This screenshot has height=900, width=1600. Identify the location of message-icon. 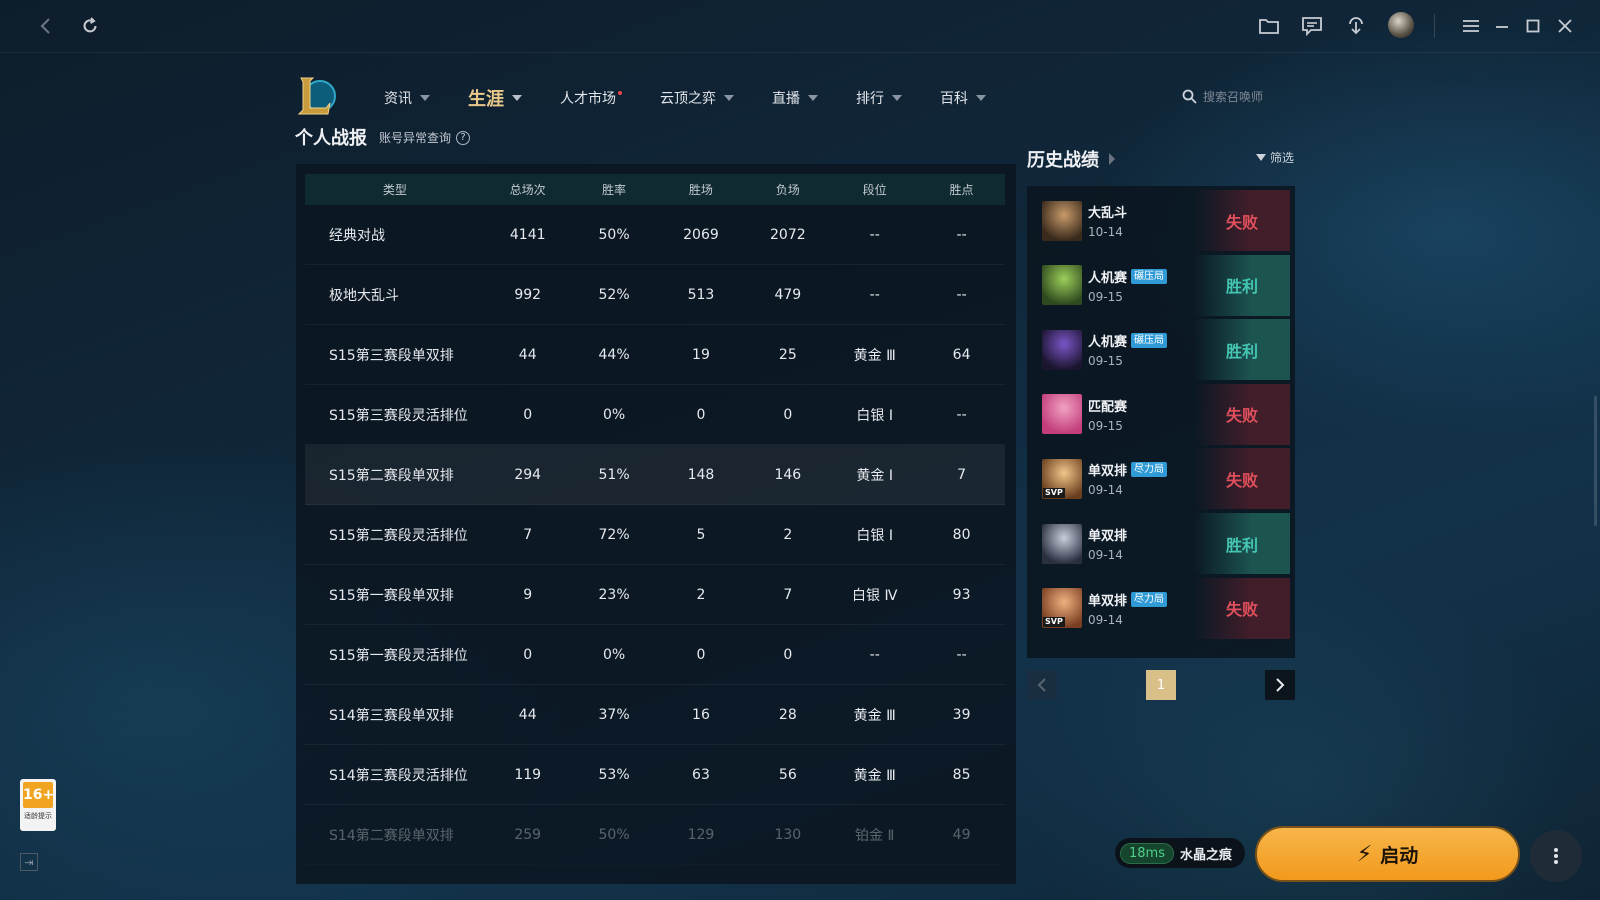
(1312, 26).